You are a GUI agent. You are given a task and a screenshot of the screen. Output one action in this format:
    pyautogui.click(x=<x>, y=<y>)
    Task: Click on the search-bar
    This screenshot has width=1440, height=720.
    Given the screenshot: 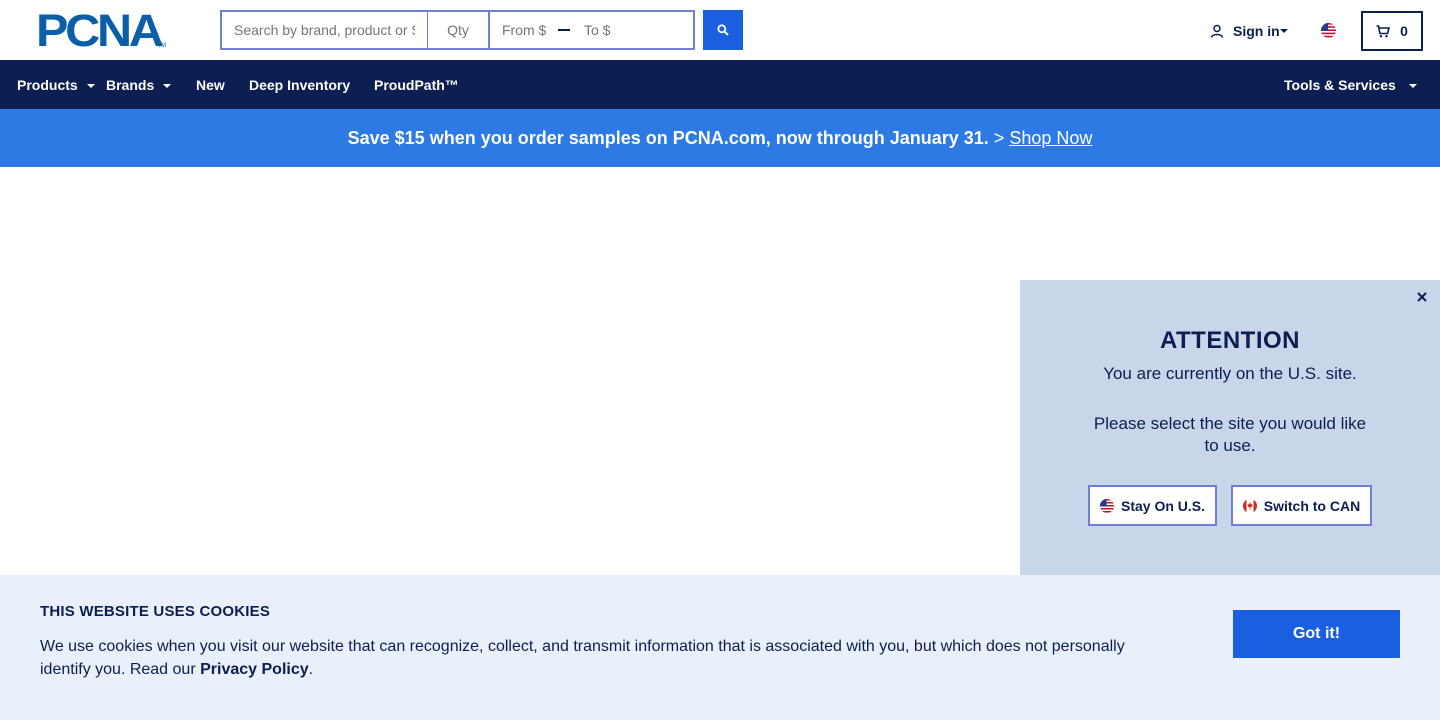 What is the action you would take?
    pyautogui.click(x=492, y=30)
    